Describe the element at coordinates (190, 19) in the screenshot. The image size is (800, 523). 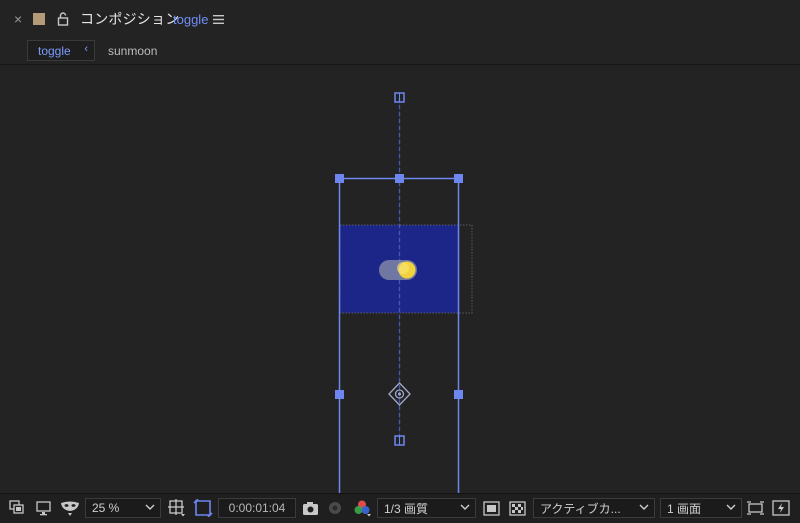
I see `composition-name: toggle` at that location.